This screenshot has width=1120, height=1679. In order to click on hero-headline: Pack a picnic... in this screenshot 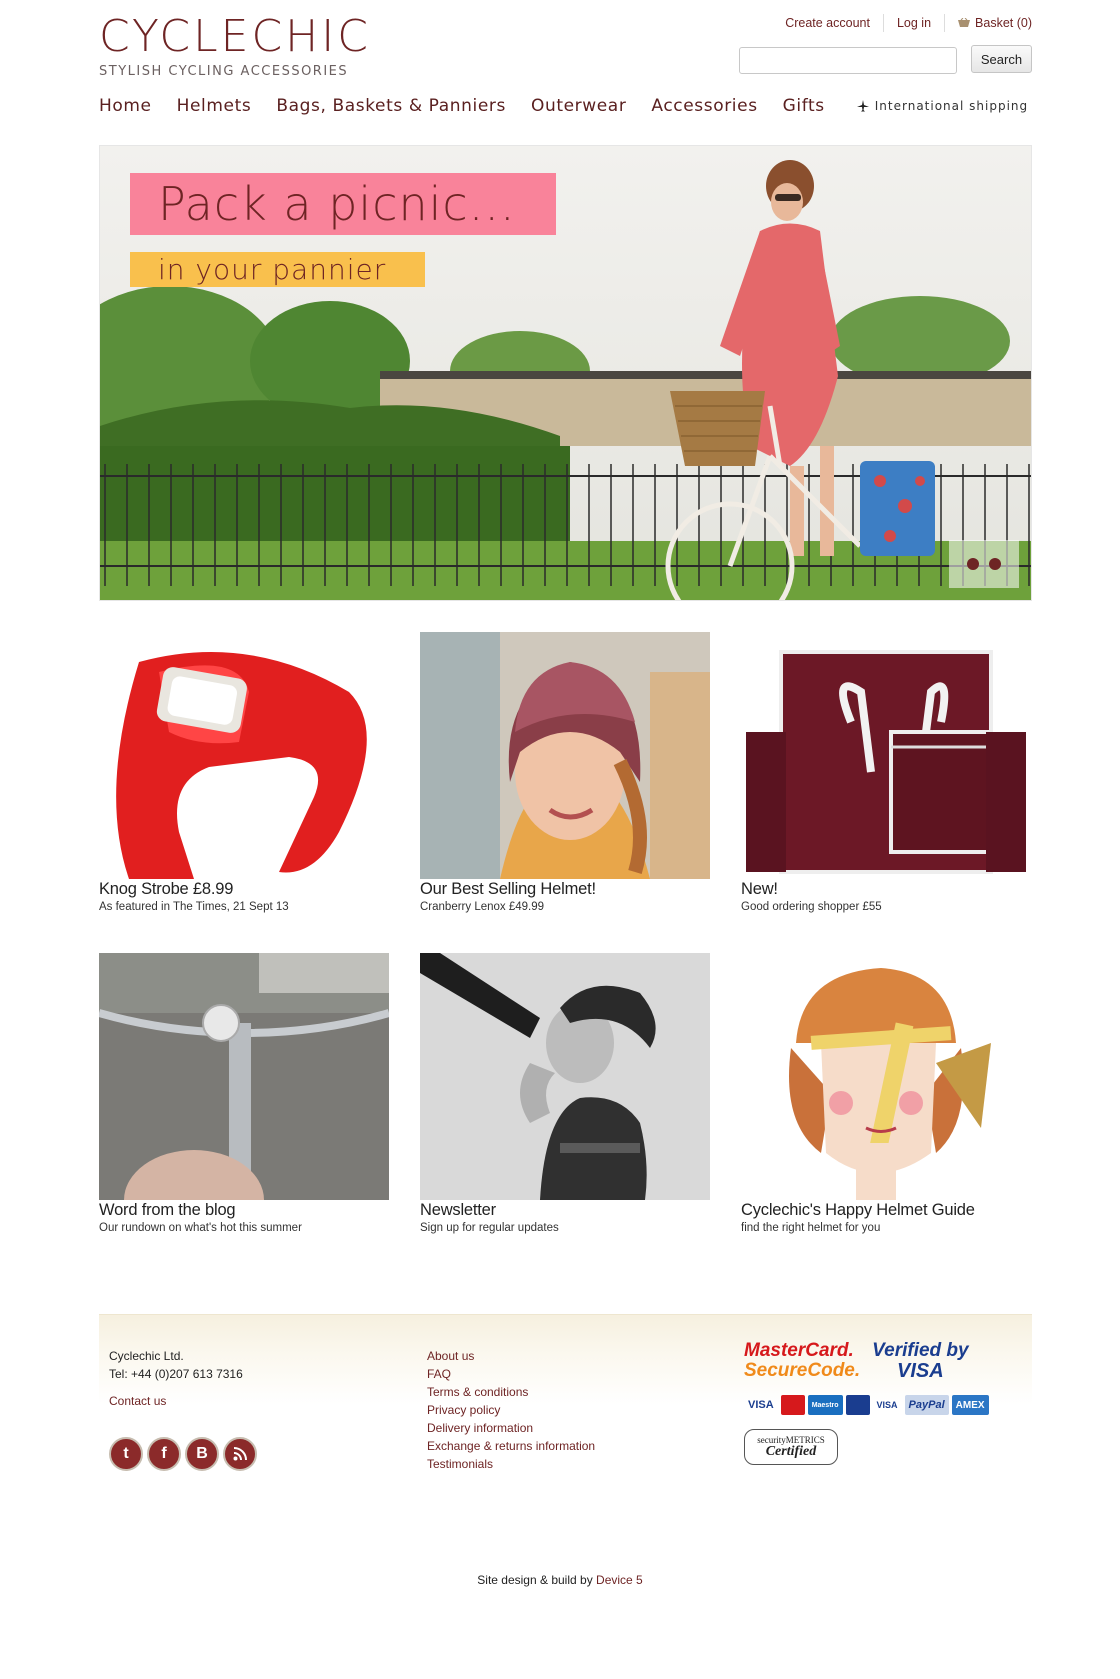, I will do `click(337, 204)`.